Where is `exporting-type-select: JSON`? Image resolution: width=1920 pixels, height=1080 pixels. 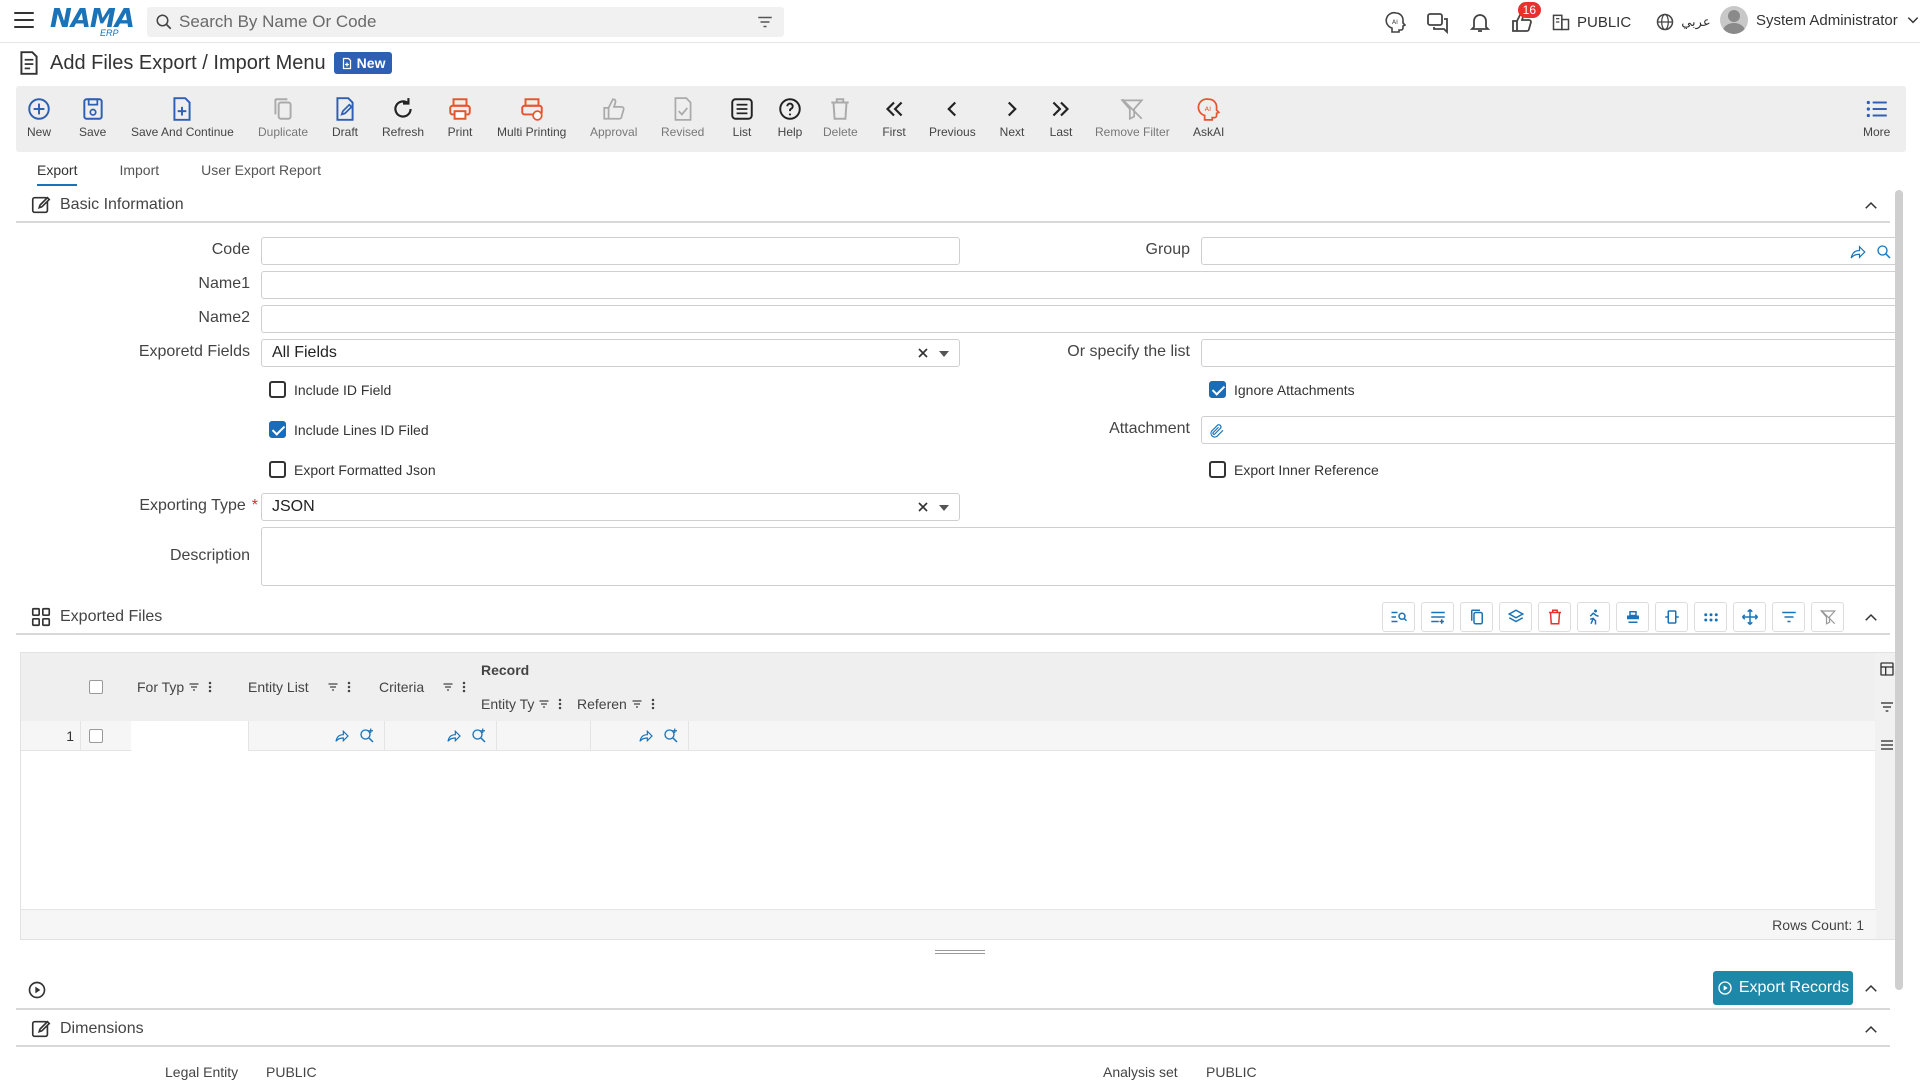
exporting-type-select: JSON is located at coordinates (610, 507).